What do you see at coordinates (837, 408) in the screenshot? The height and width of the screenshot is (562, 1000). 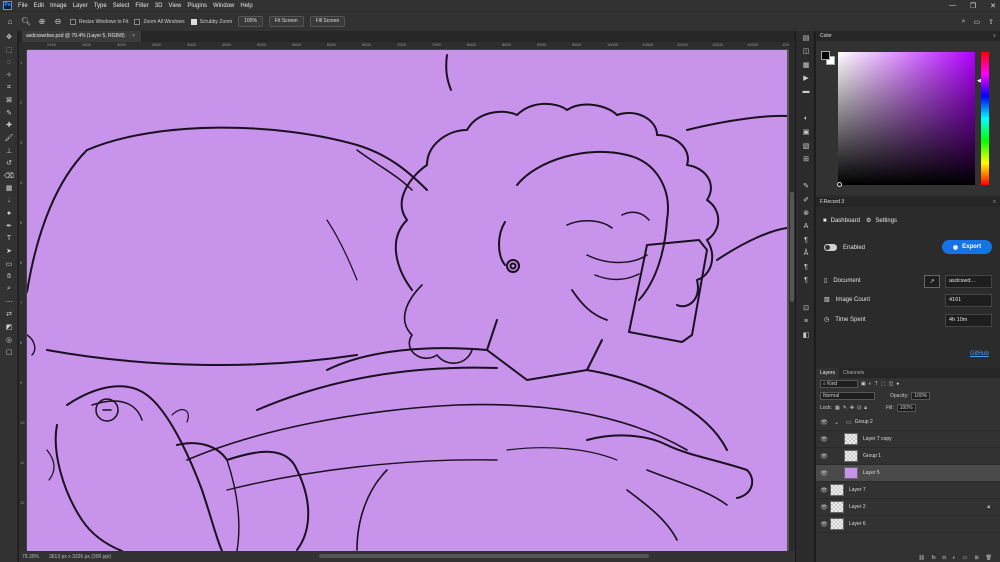 I see `lock-transparent-icon: ▦` at bounding box center [837, 408].